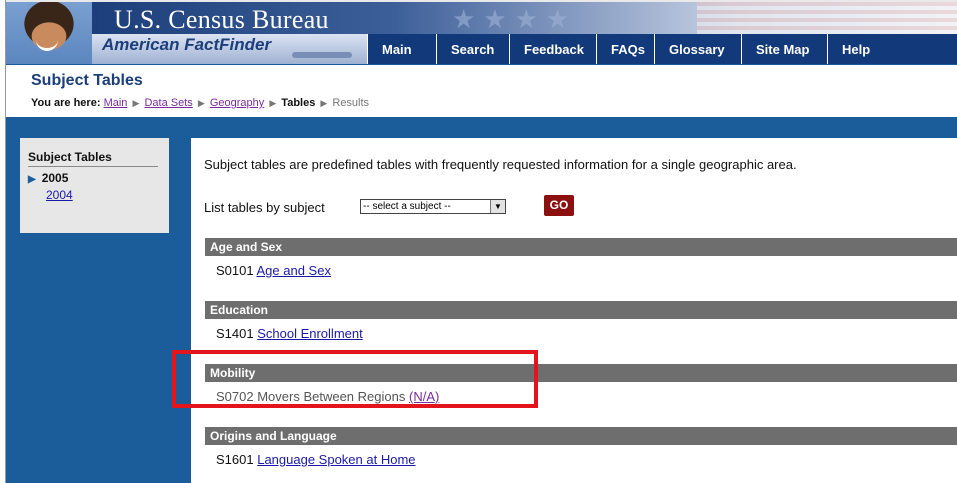 The width and height of the screenshot is (957, 483). What do you see at coordinates (581, 310) in the screenshot?
I see `section-heading-education: Education` at bounding box center [581, 310].